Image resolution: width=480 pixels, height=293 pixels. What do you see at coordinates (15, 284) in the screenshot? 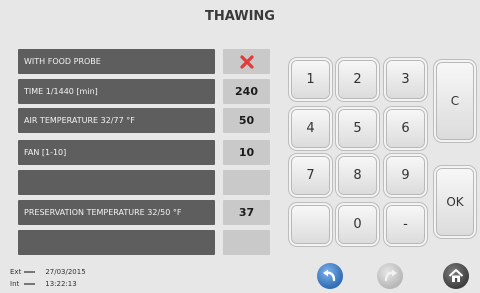
I see `int-label: Int` at bounding box center [15, 284].